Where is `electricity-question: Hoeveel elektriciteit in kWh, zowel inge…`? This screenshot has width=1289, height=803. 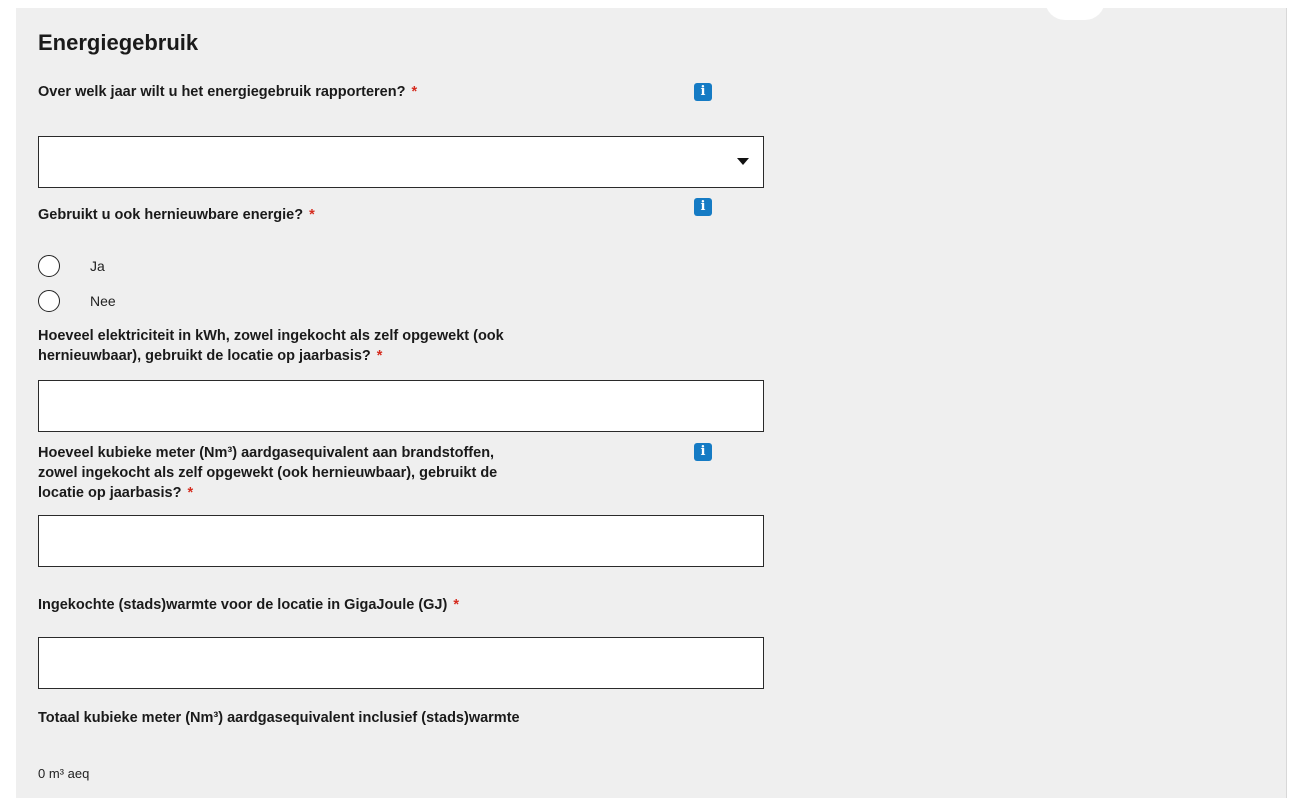
electricity-question: Hoeveel elektriciteit in kWh, zowel inge… is located at coordinates (271, 346).